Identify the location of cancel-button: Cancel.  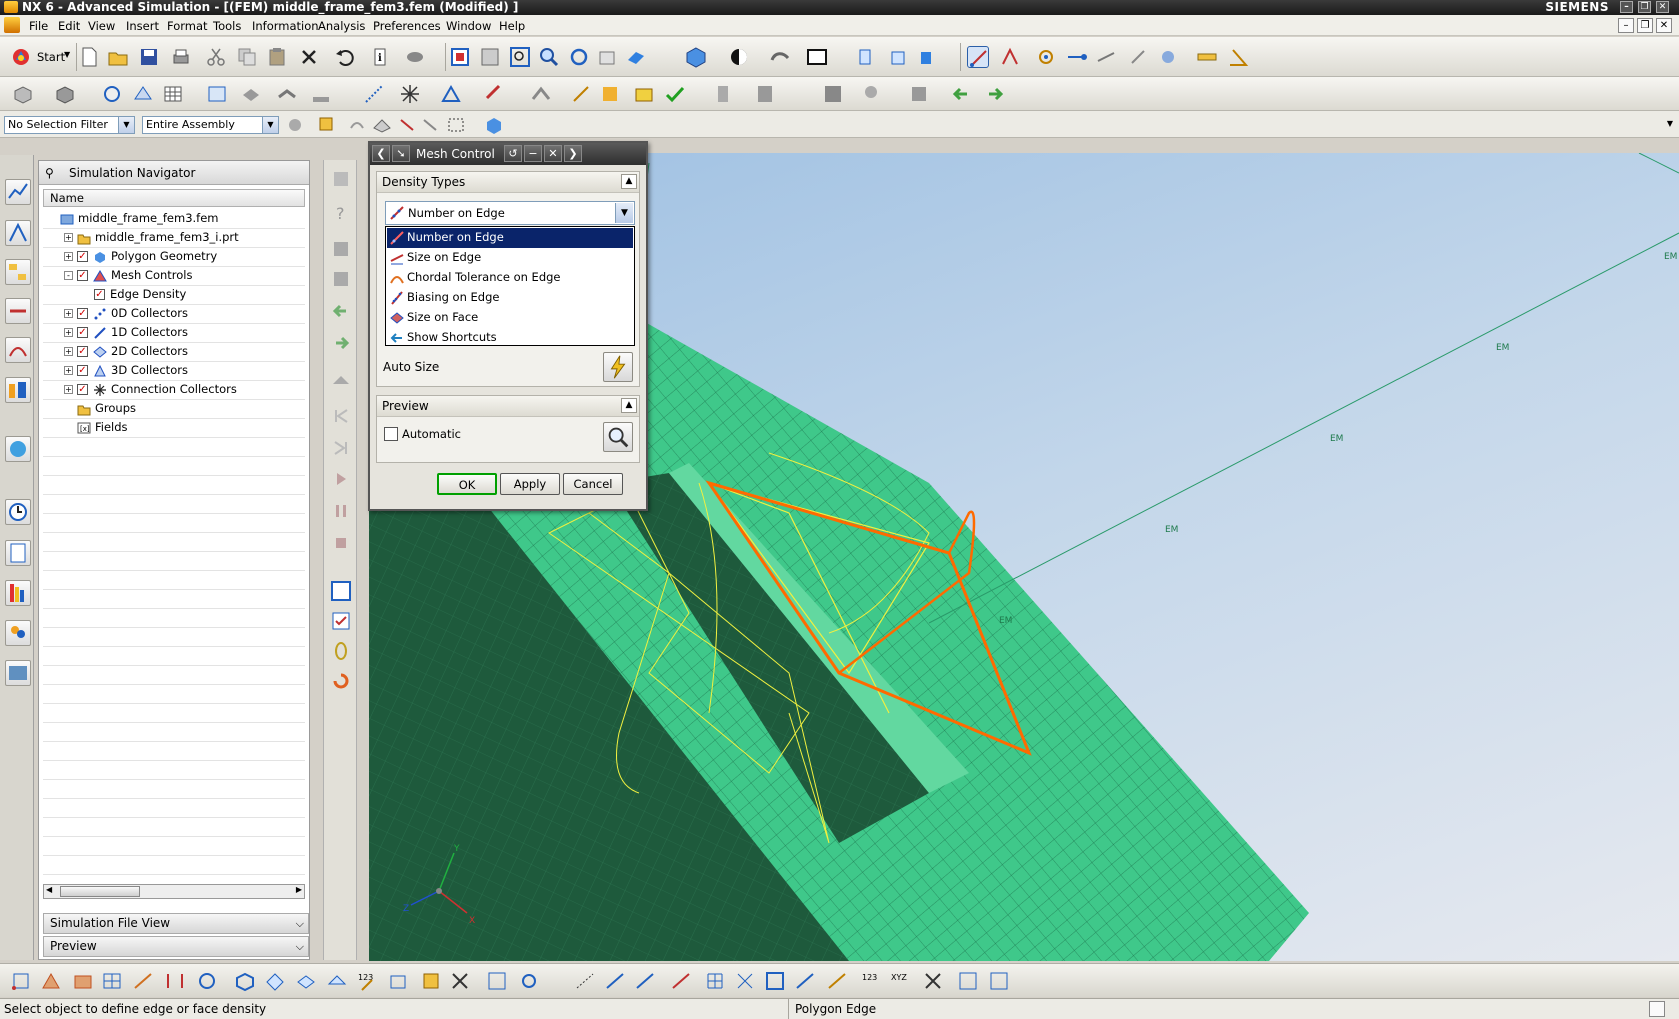
(593, 484).